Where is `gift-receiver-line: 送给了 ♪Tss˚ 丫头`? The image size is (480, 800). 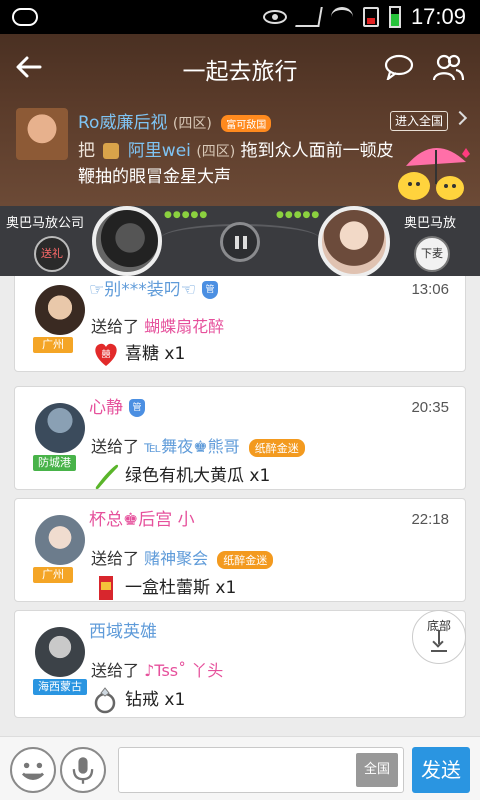
gift-receiver-line: 送给了 ♪Tss˚ 丫头 is located at coordinates (157, 669).